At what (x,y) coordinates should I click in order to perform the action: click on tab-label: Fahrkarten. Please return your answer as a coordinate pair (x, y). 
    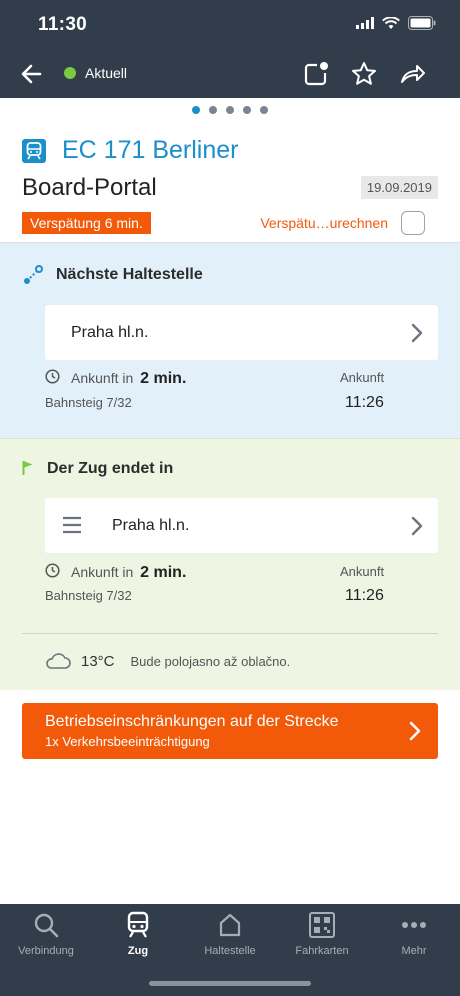
    Looking at the image, I should click on (322, 951).